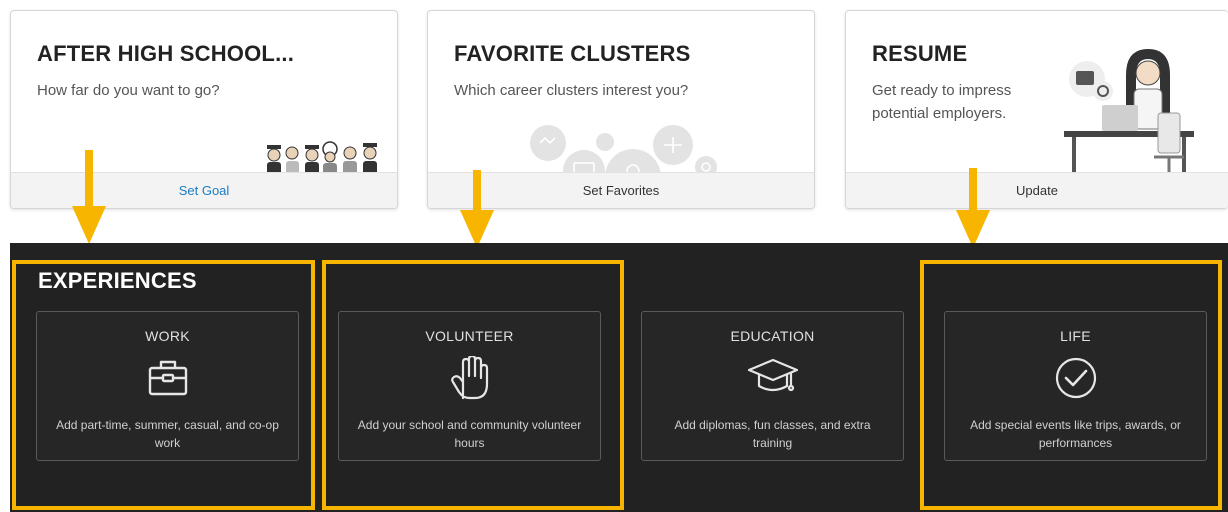  What do you see at coordinates (1037, 190) in the screenshot?
I see `update-resume-button: Update` at bounding box center [1037, 190].